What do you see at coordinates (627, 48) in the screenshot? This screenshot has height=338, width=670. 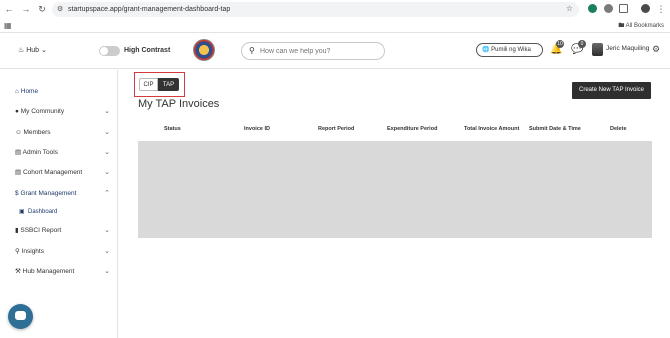 I see `user-name: Jeric Maquiling` at bounding box center [627, 48].